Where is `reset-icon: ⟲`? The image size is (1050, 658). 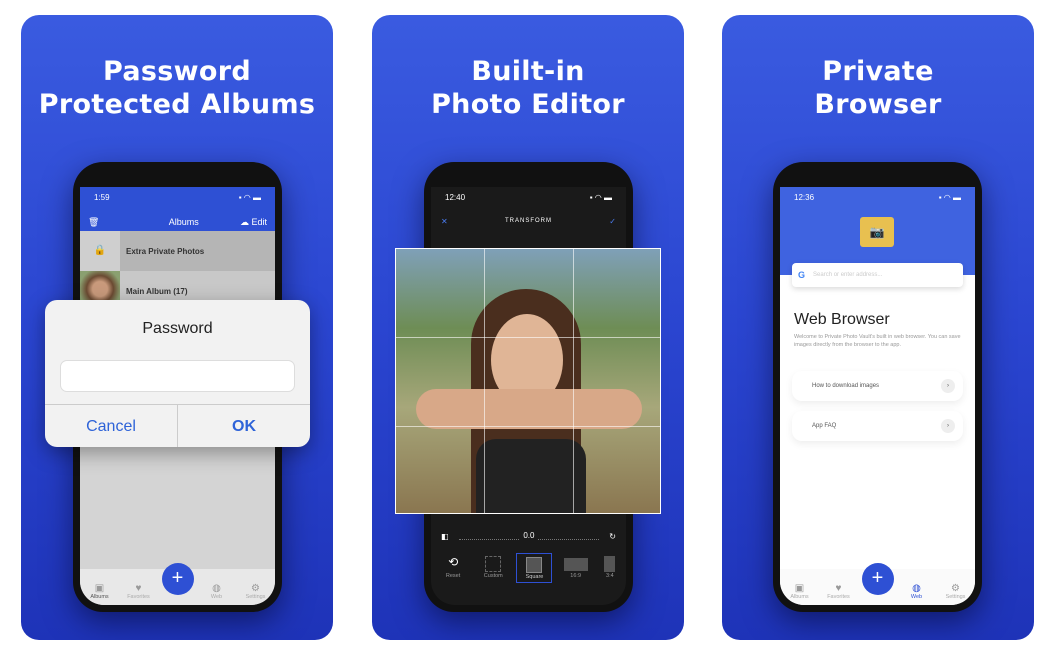 reset-icon: ⟲ is located at coordinates (453, 562).